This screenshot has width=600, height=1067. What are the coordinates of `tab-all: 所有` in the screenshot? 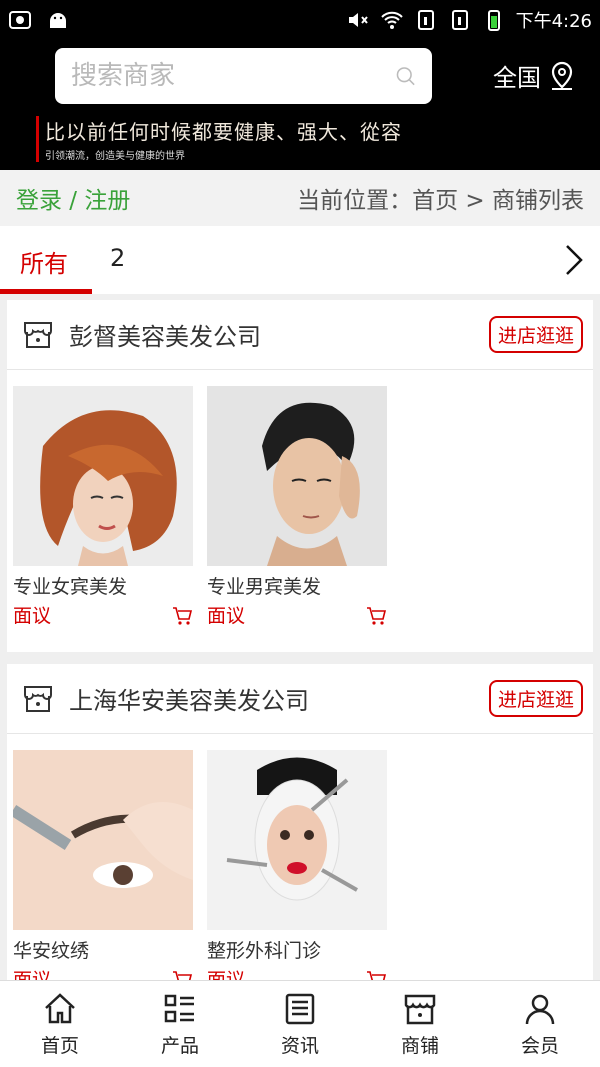 It's located at (44, 261).